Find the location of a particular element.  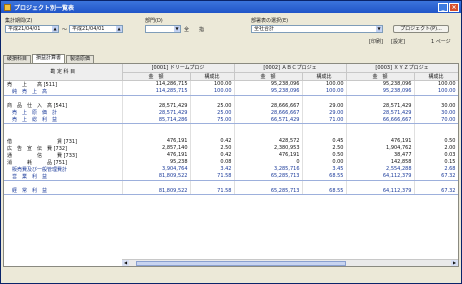

page-indicator: 1 ページ is located at coordinates (441, 42).